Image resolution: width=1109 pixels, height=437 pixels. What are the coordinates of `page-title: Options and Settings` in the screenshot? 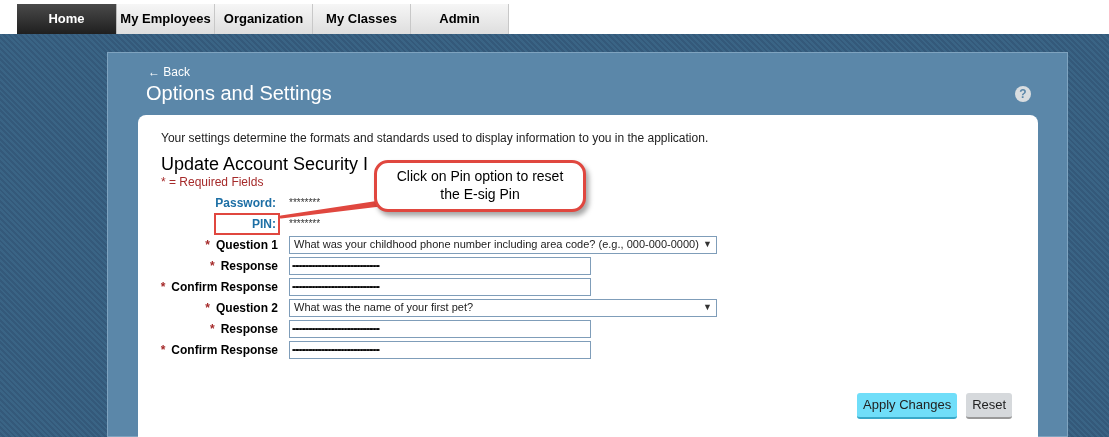 It's located at (239, 93).